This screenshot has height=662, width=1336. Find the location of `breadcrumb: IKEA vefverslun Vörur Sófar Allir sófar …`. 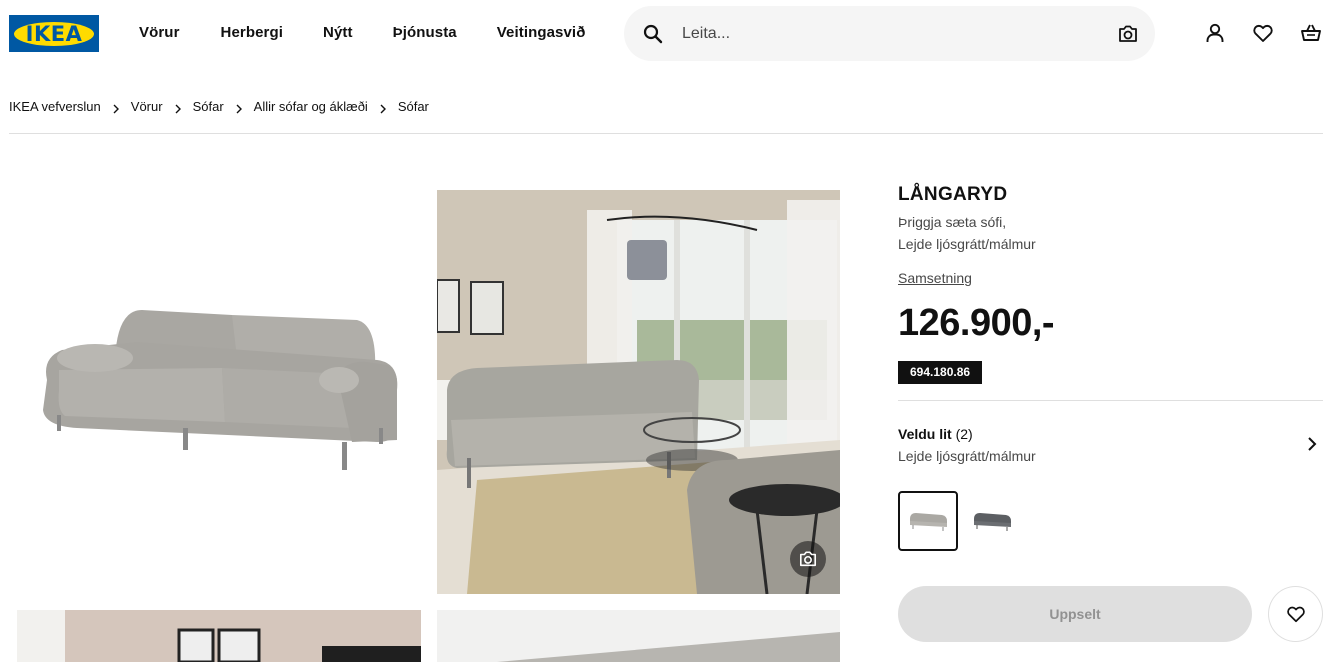

breadcrumb: IKEA vefverslun Vörur Sófar Allir sófar … is located at coordinates (219, 106).